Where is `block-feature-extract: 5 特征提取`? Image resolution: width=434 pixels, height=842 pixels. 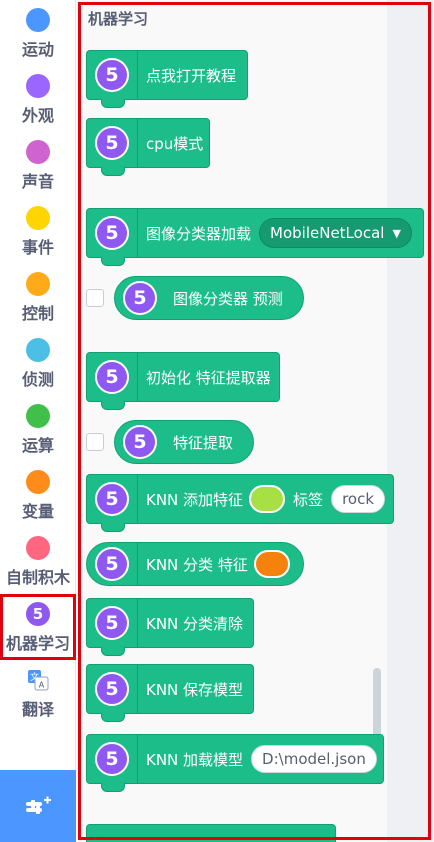 block-feature-extract: 5 特征提取 is located at coordinates (184, 442).